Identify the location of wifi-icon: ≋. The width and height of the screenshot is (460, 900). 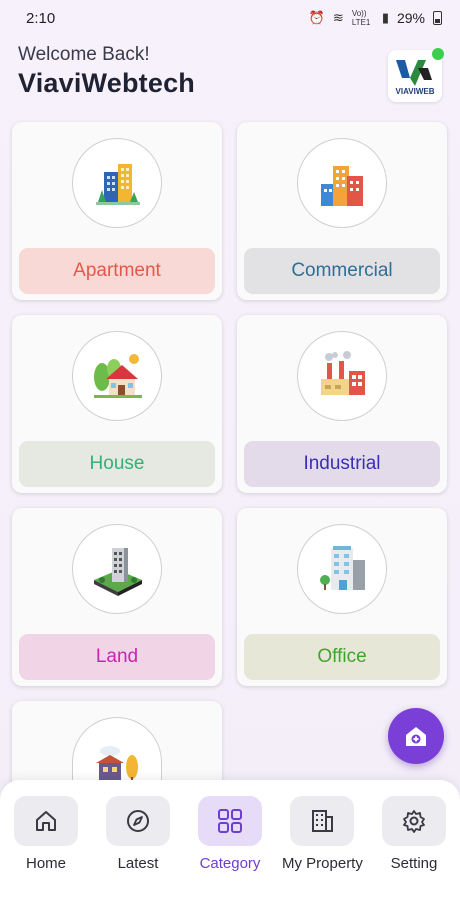
(338, 17).